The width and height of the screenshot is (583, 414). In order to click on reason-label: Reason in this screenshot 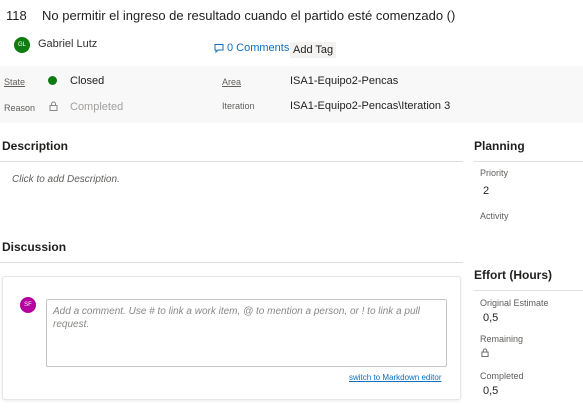, I will do `click(20, 108)`.